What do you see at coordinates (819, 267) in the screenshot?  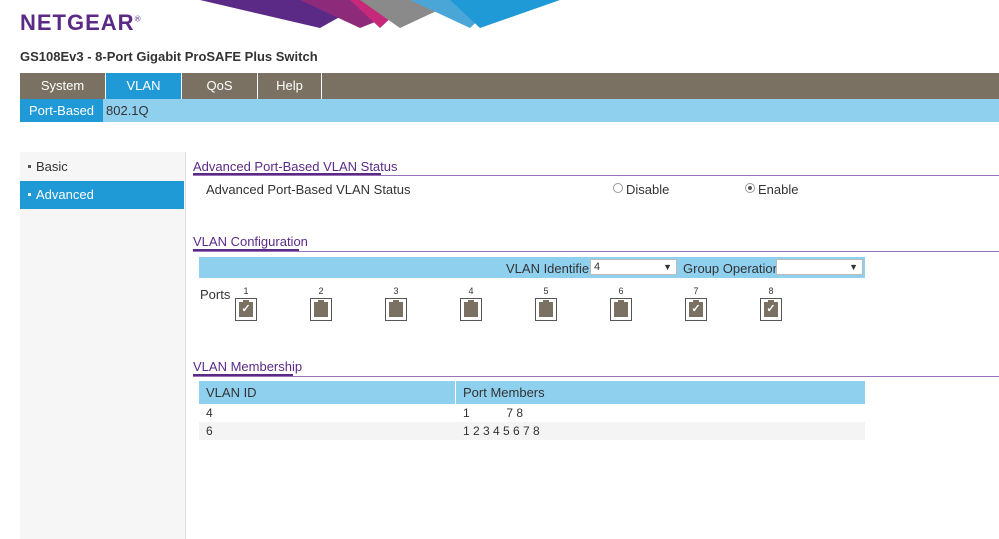 I see `group-operation-select: ▼` at bounding box center [819, 267].